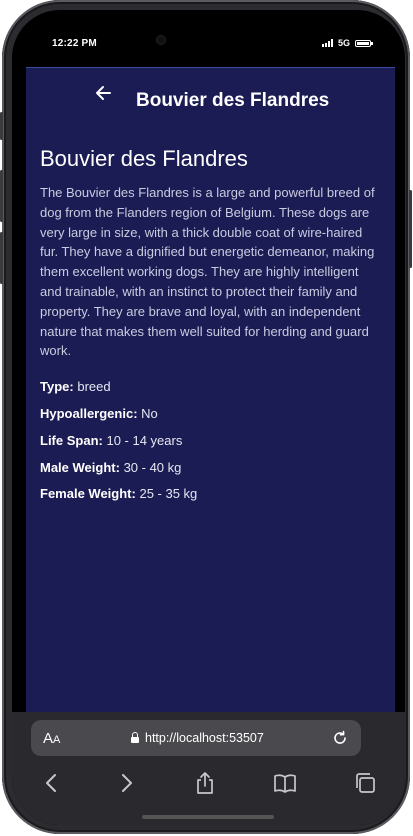 The image size is (413, 836). I want to click on forward-icon, so click(126, 783).